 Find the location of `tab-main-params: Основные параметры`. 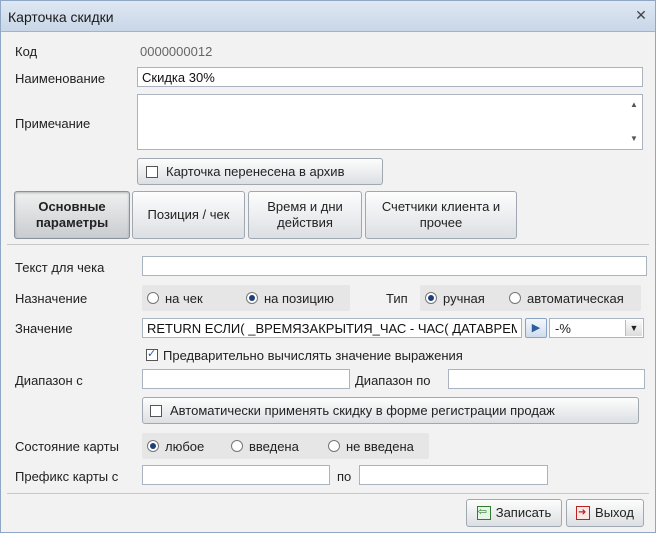

tab-main-params: Основные параметры is located at coordinates (72, 215).